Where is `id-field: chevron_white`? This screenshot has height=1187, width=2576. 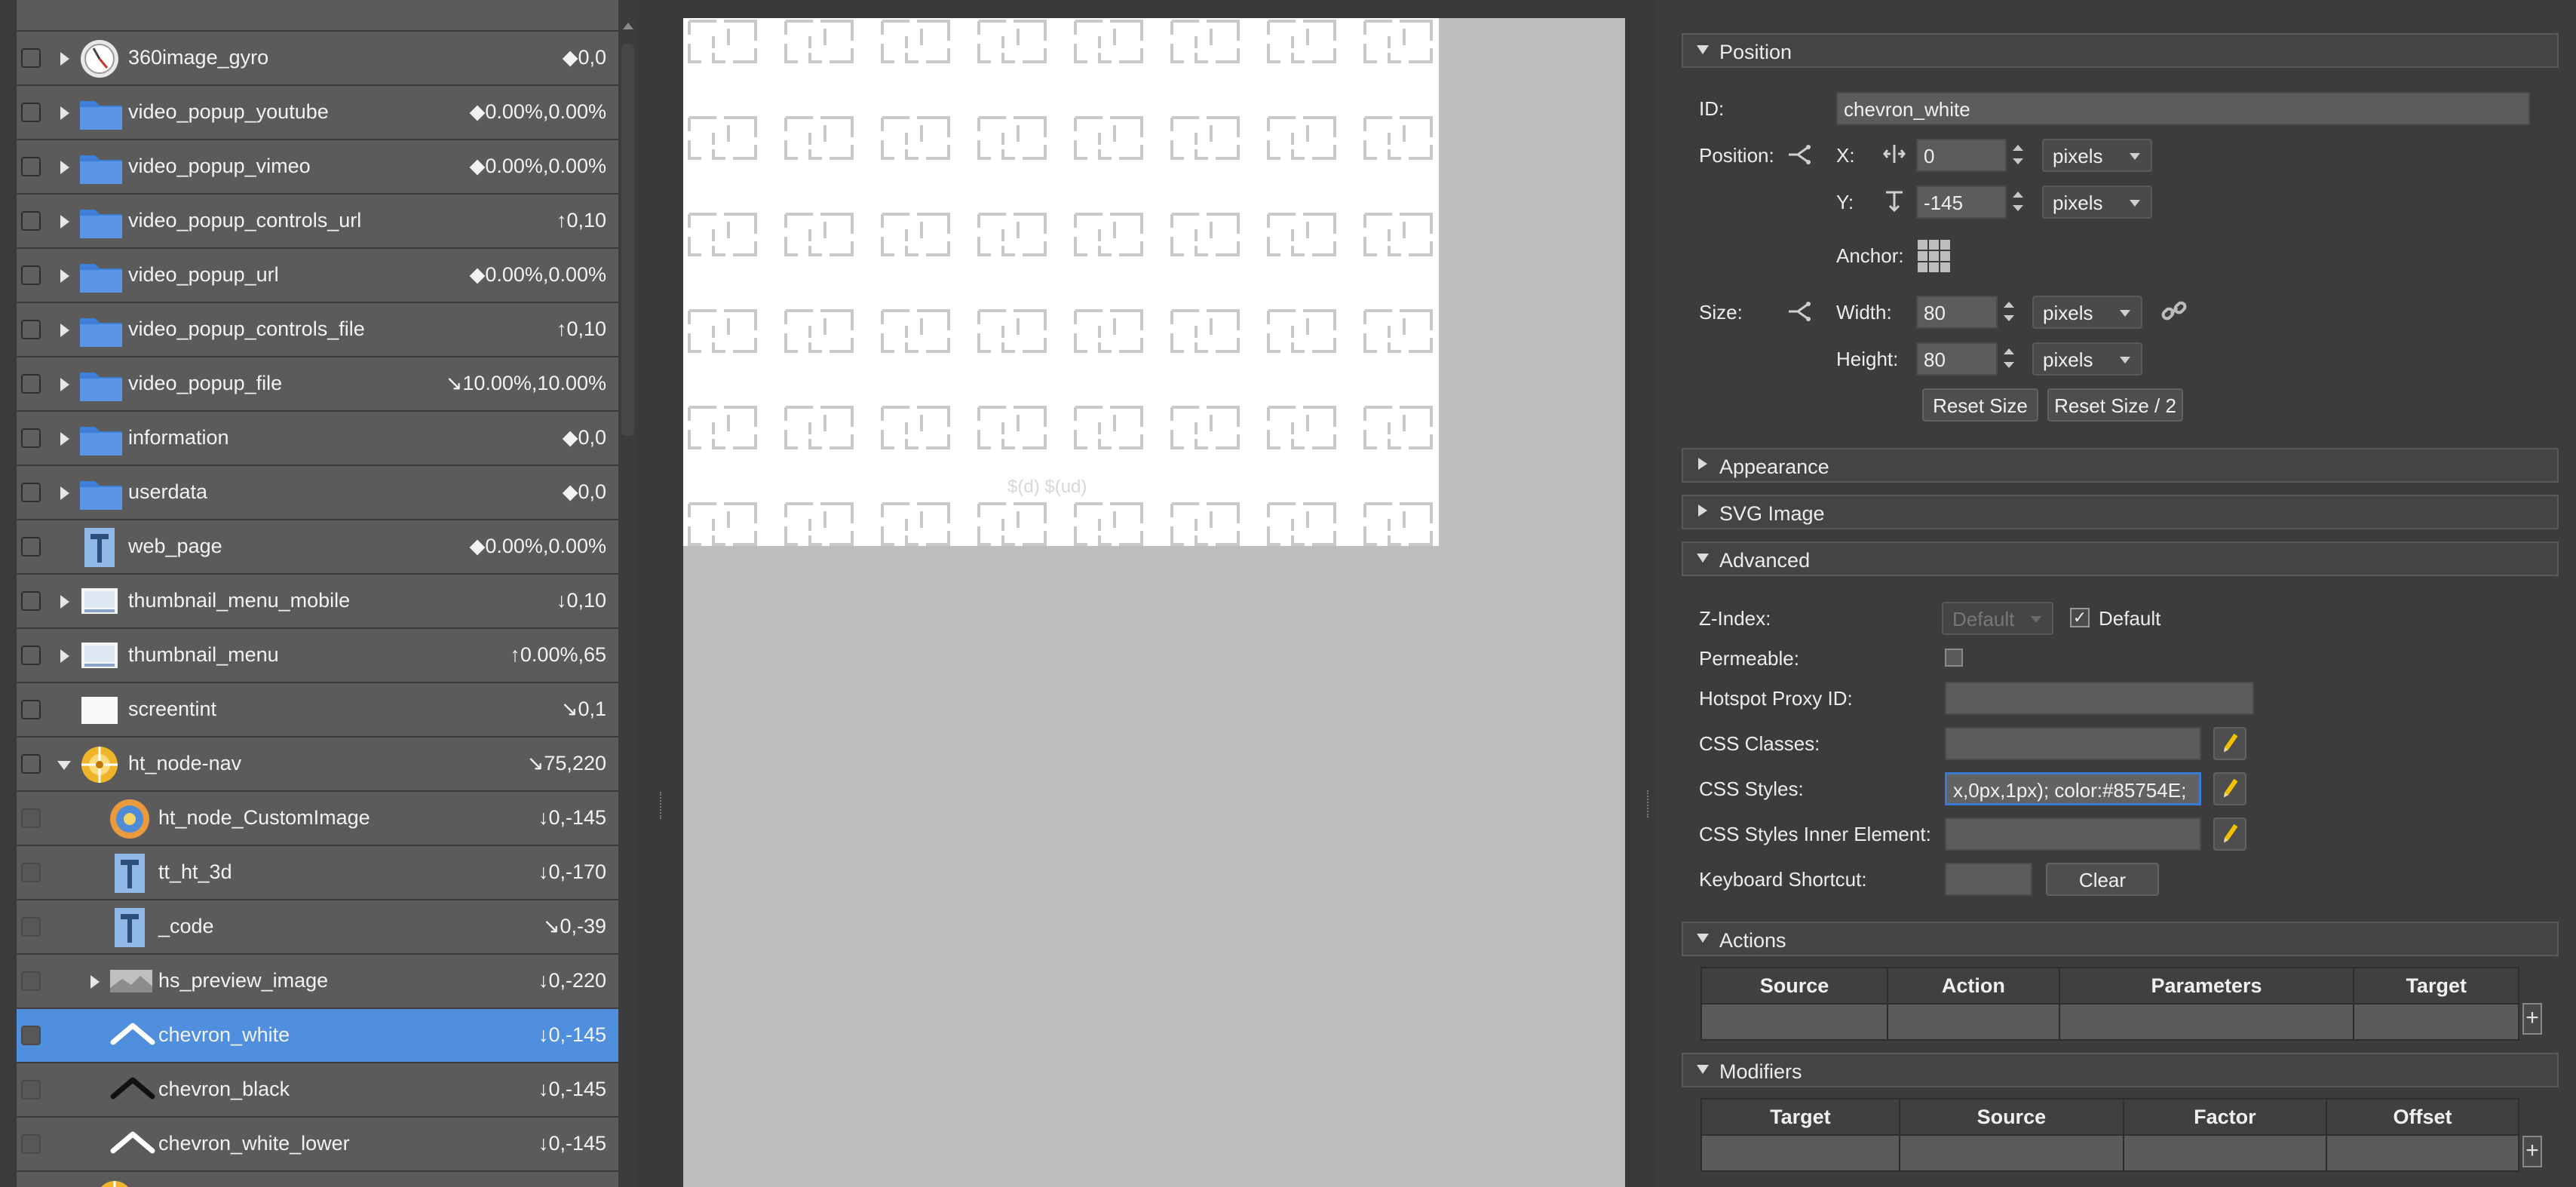 id-field: chevron_white is located at coordinates (2183, 108).